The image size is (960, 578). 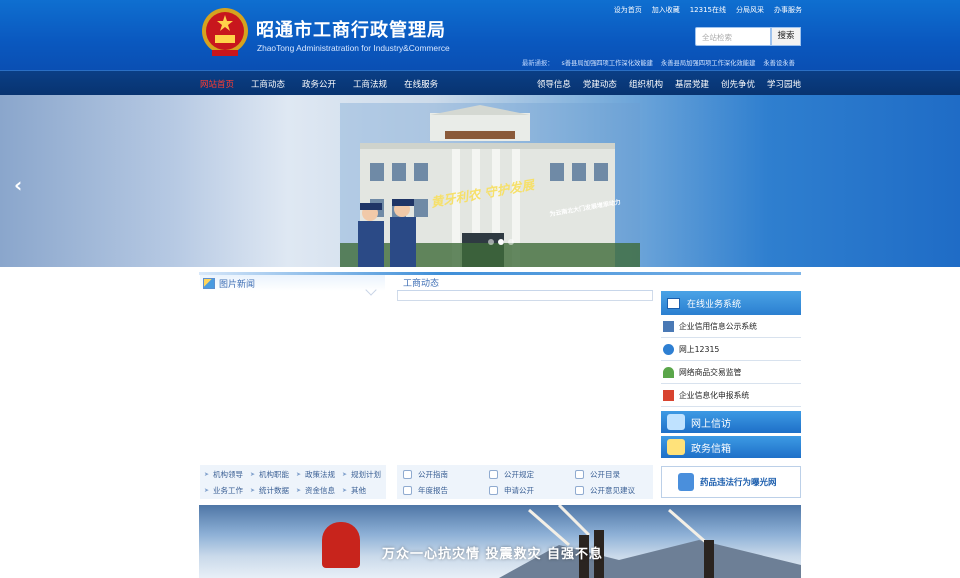 I want to click on site-title: 昭通市工商行政管理局, so click(x=351, y=30).